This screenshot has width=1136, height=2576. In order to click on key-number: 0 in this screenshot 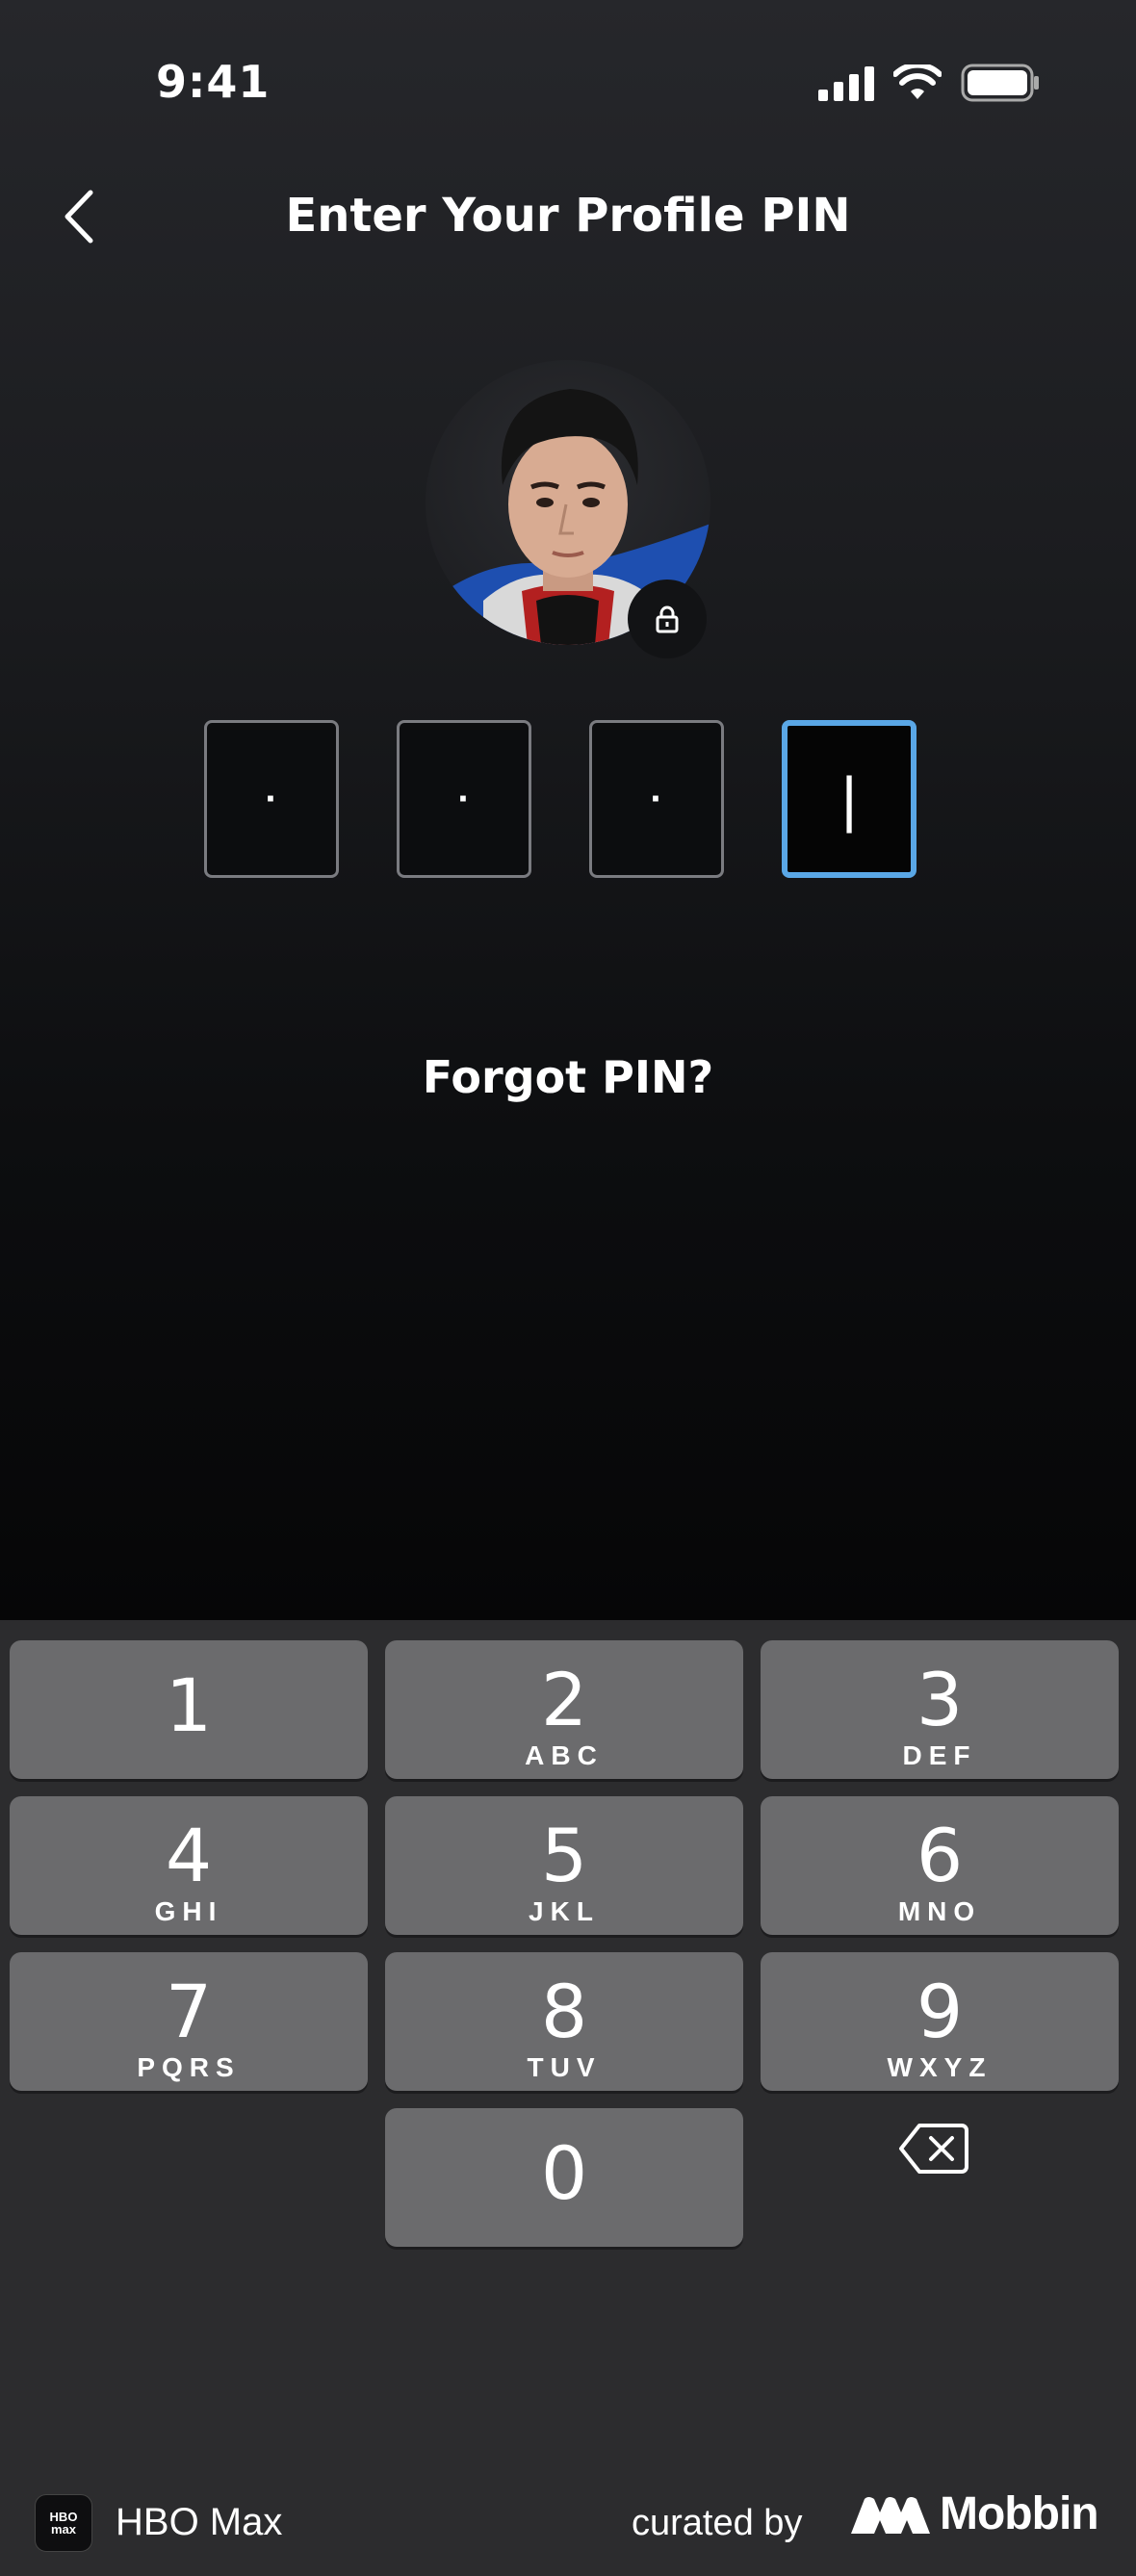, I will do `click(564, 2173)`.